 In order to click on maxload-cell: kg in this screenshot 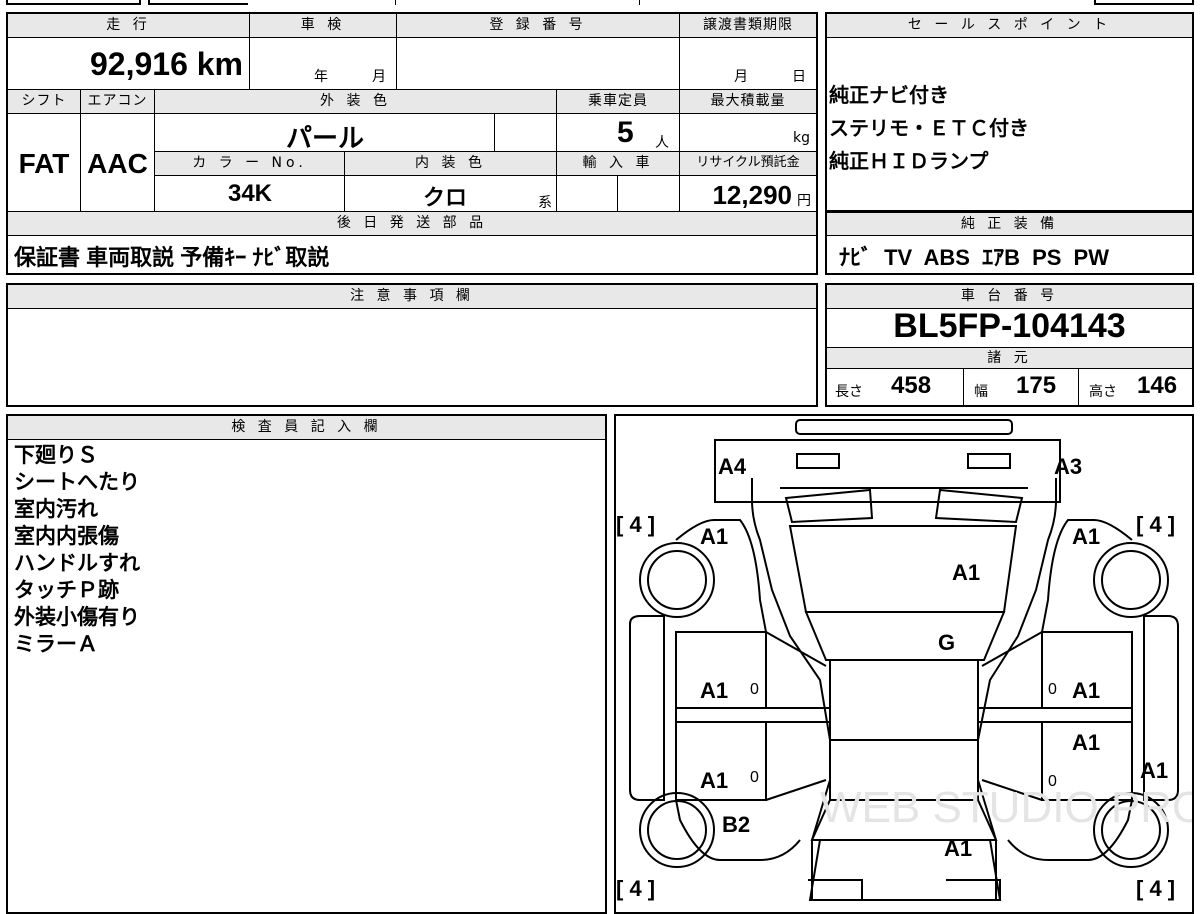, I will do `click(748, 133)`.